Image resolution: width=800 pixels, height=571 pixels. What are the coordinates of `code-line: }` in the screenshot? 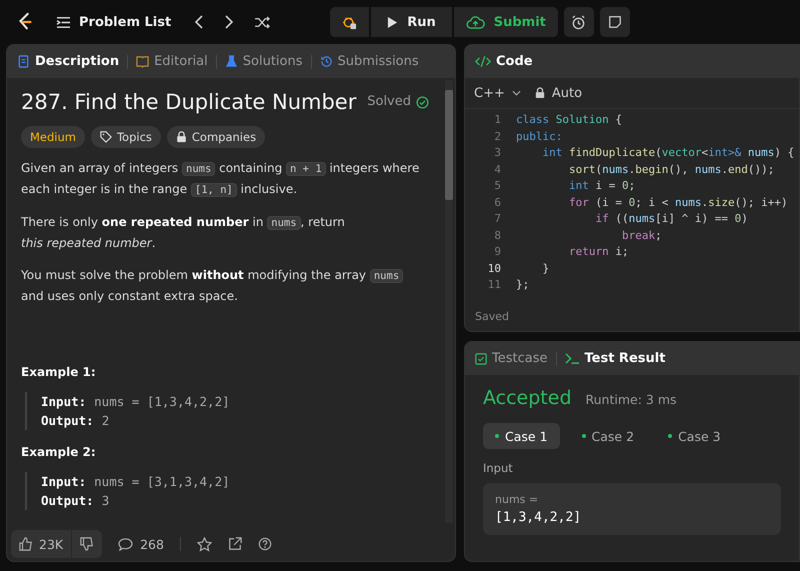 It's located at (545, 268).